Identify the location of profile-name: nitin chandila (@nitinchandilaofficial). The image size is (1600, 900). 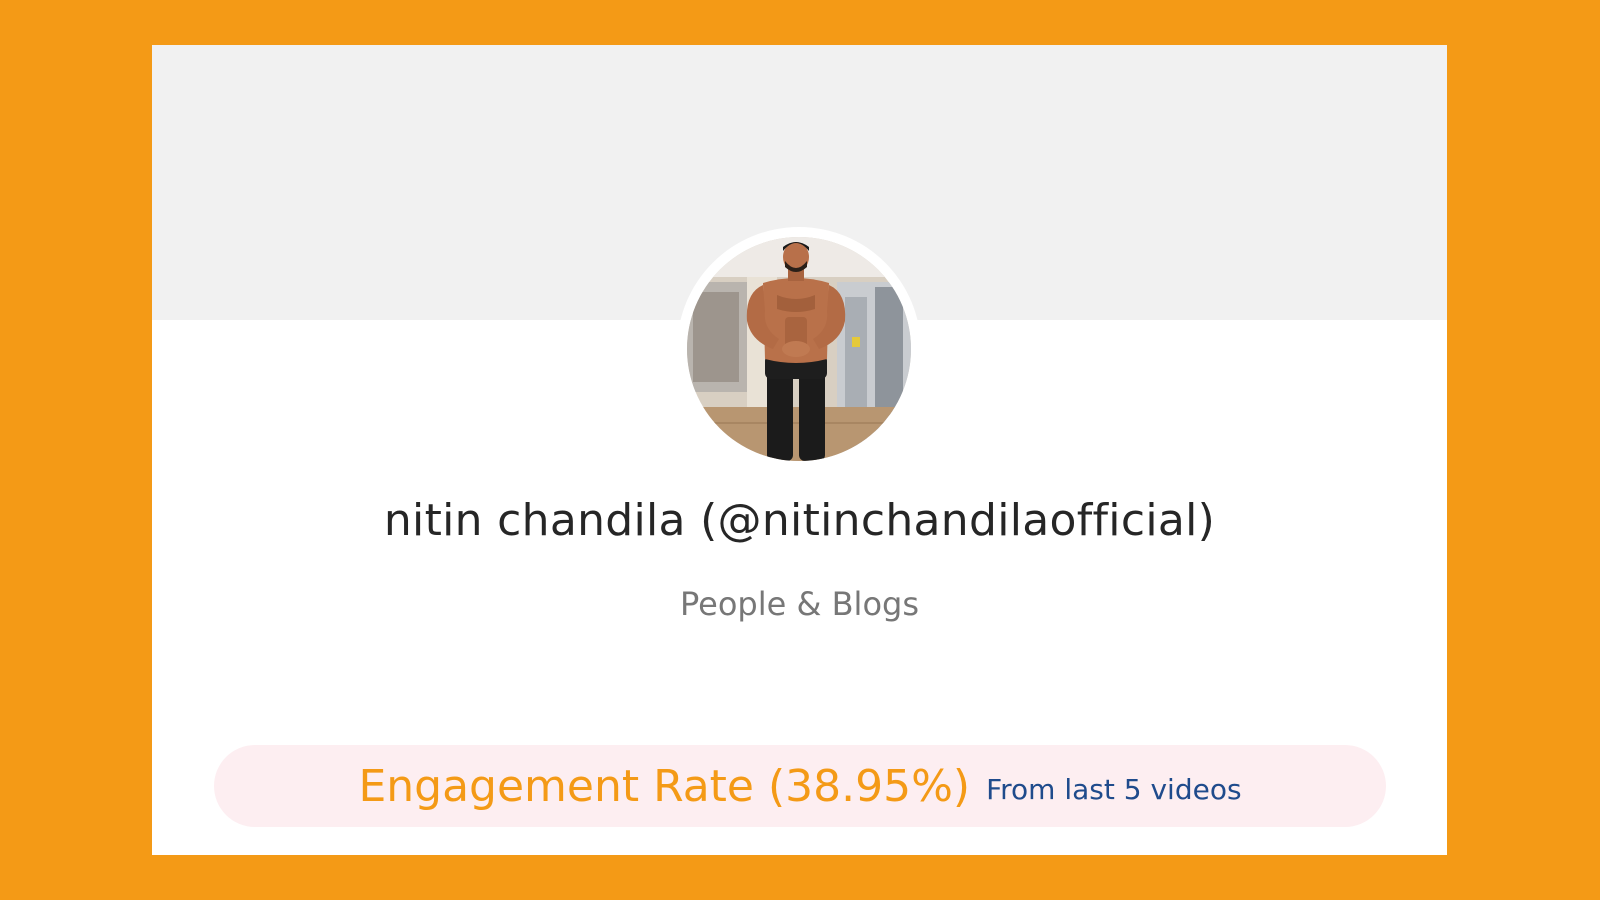
(799, 520).